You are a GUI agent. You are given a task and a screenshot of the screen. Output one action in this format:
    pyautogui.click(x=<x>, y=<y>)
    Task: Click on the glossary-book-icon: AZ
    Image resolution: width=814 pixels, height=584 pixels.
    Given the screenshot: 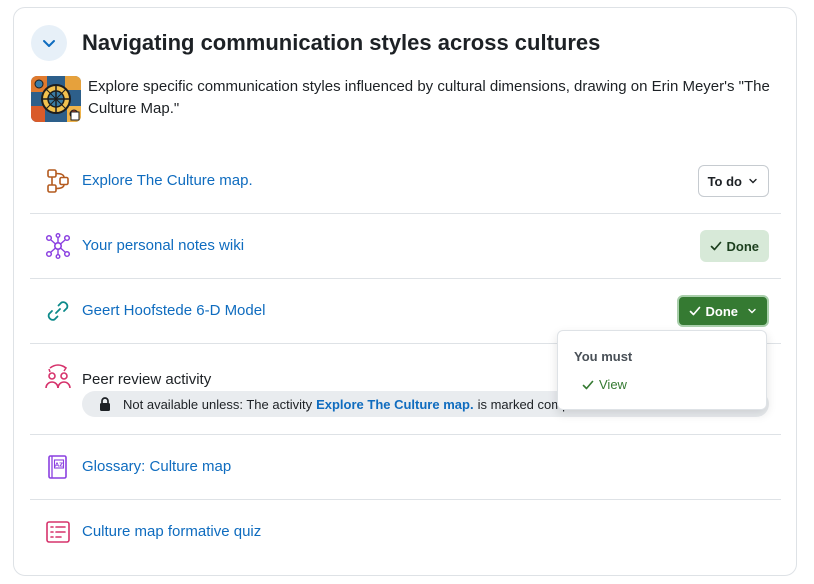 What is the action you would take?
    pyautogui.click(x=58, y=467)
    